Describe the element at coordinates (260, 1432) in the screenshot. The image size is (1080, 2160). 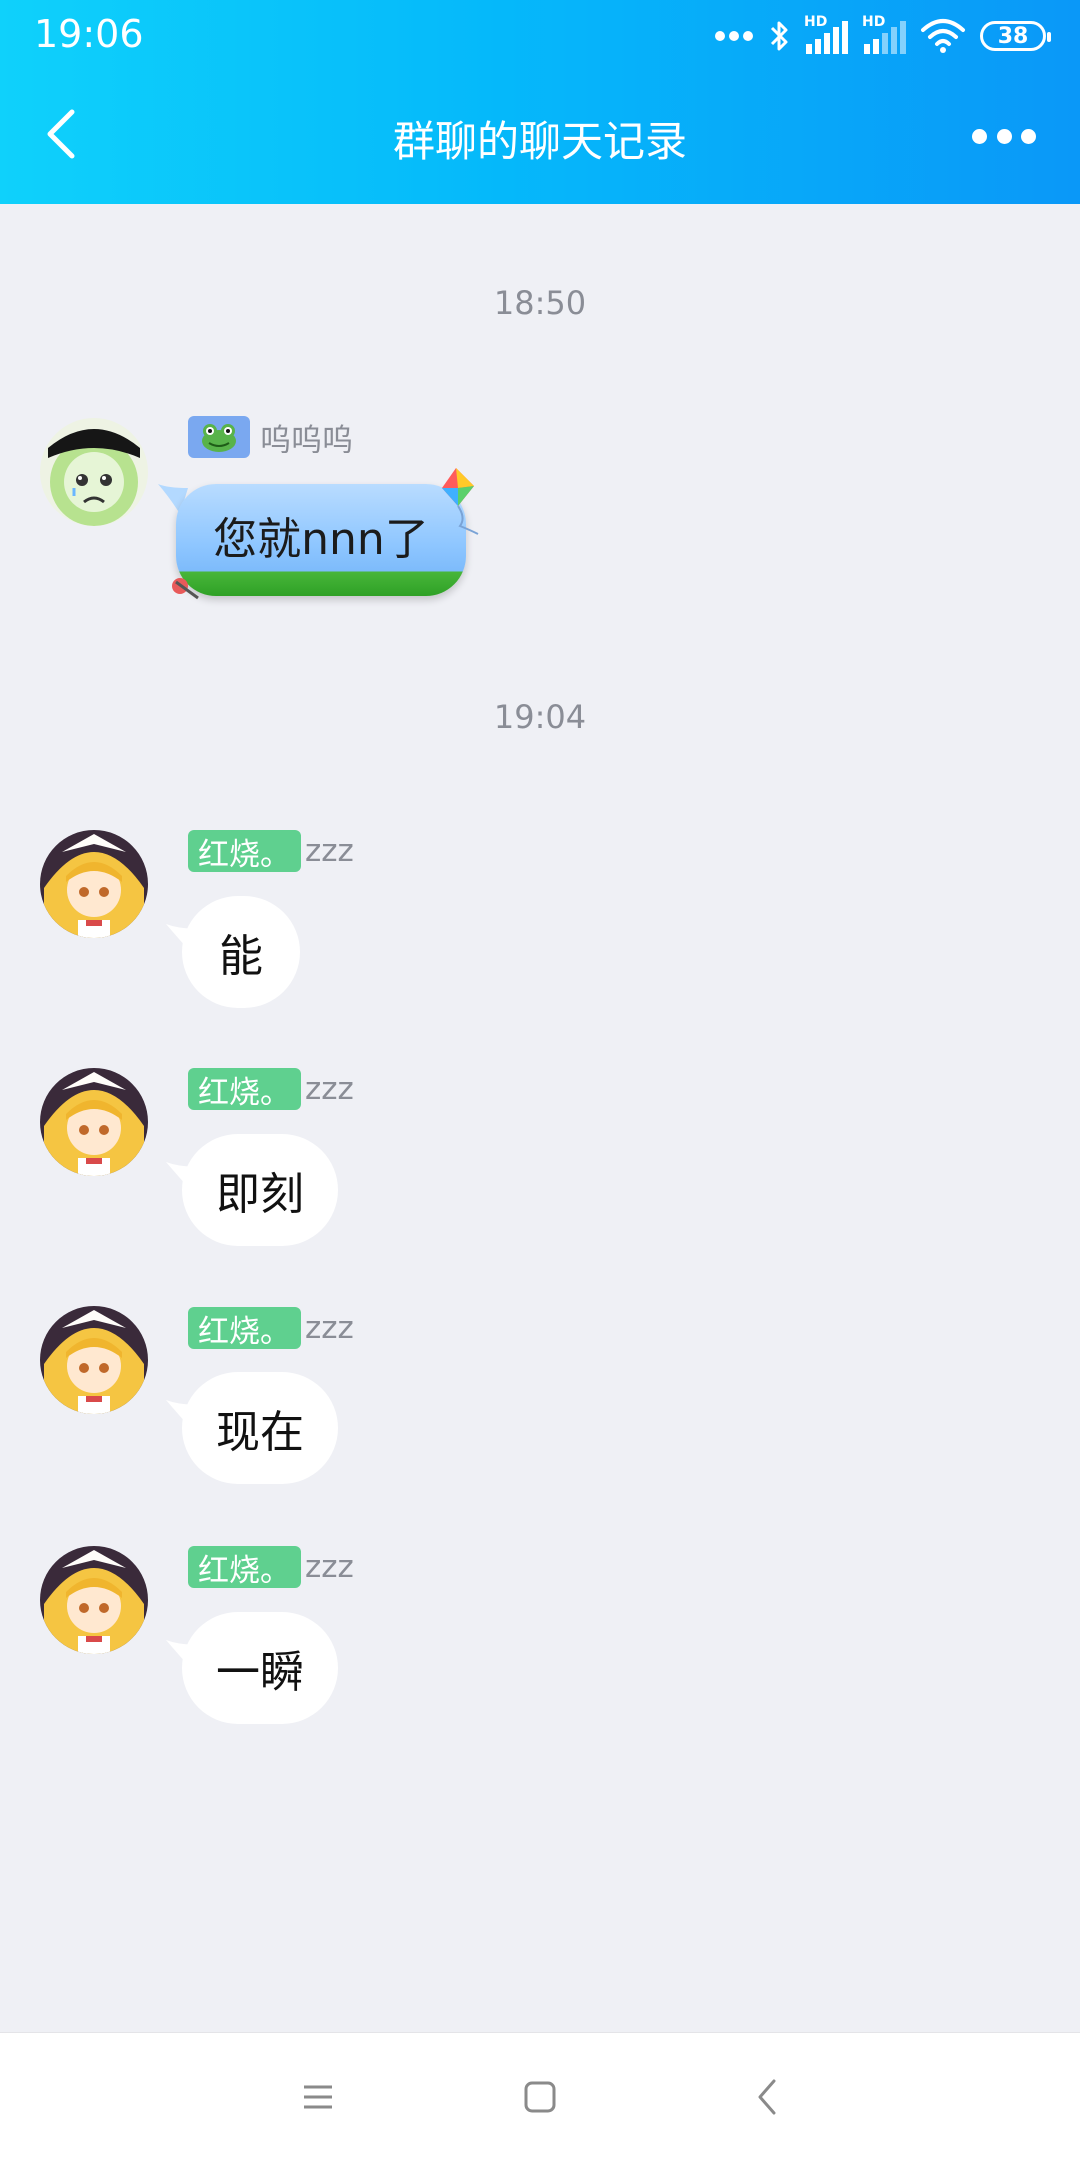
I see `message-text: 现在` at that location.